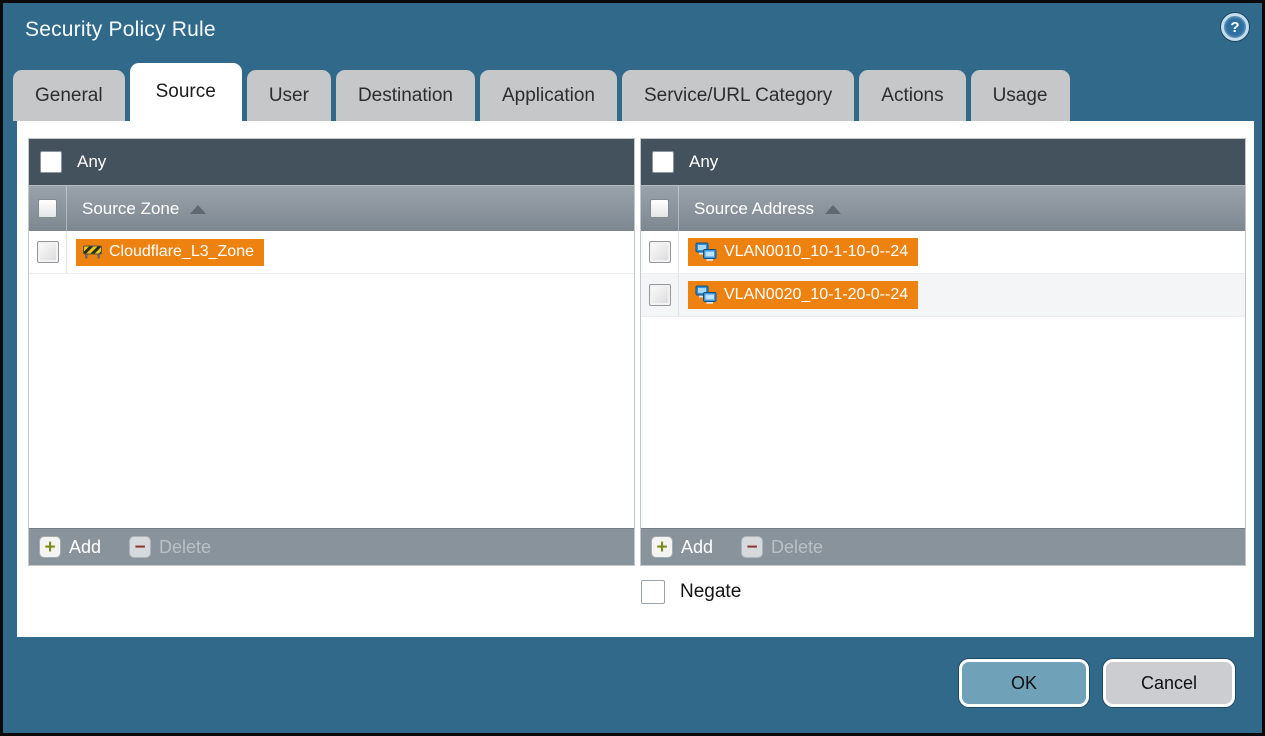  I want to click on zone-icon, so click(92, 251).